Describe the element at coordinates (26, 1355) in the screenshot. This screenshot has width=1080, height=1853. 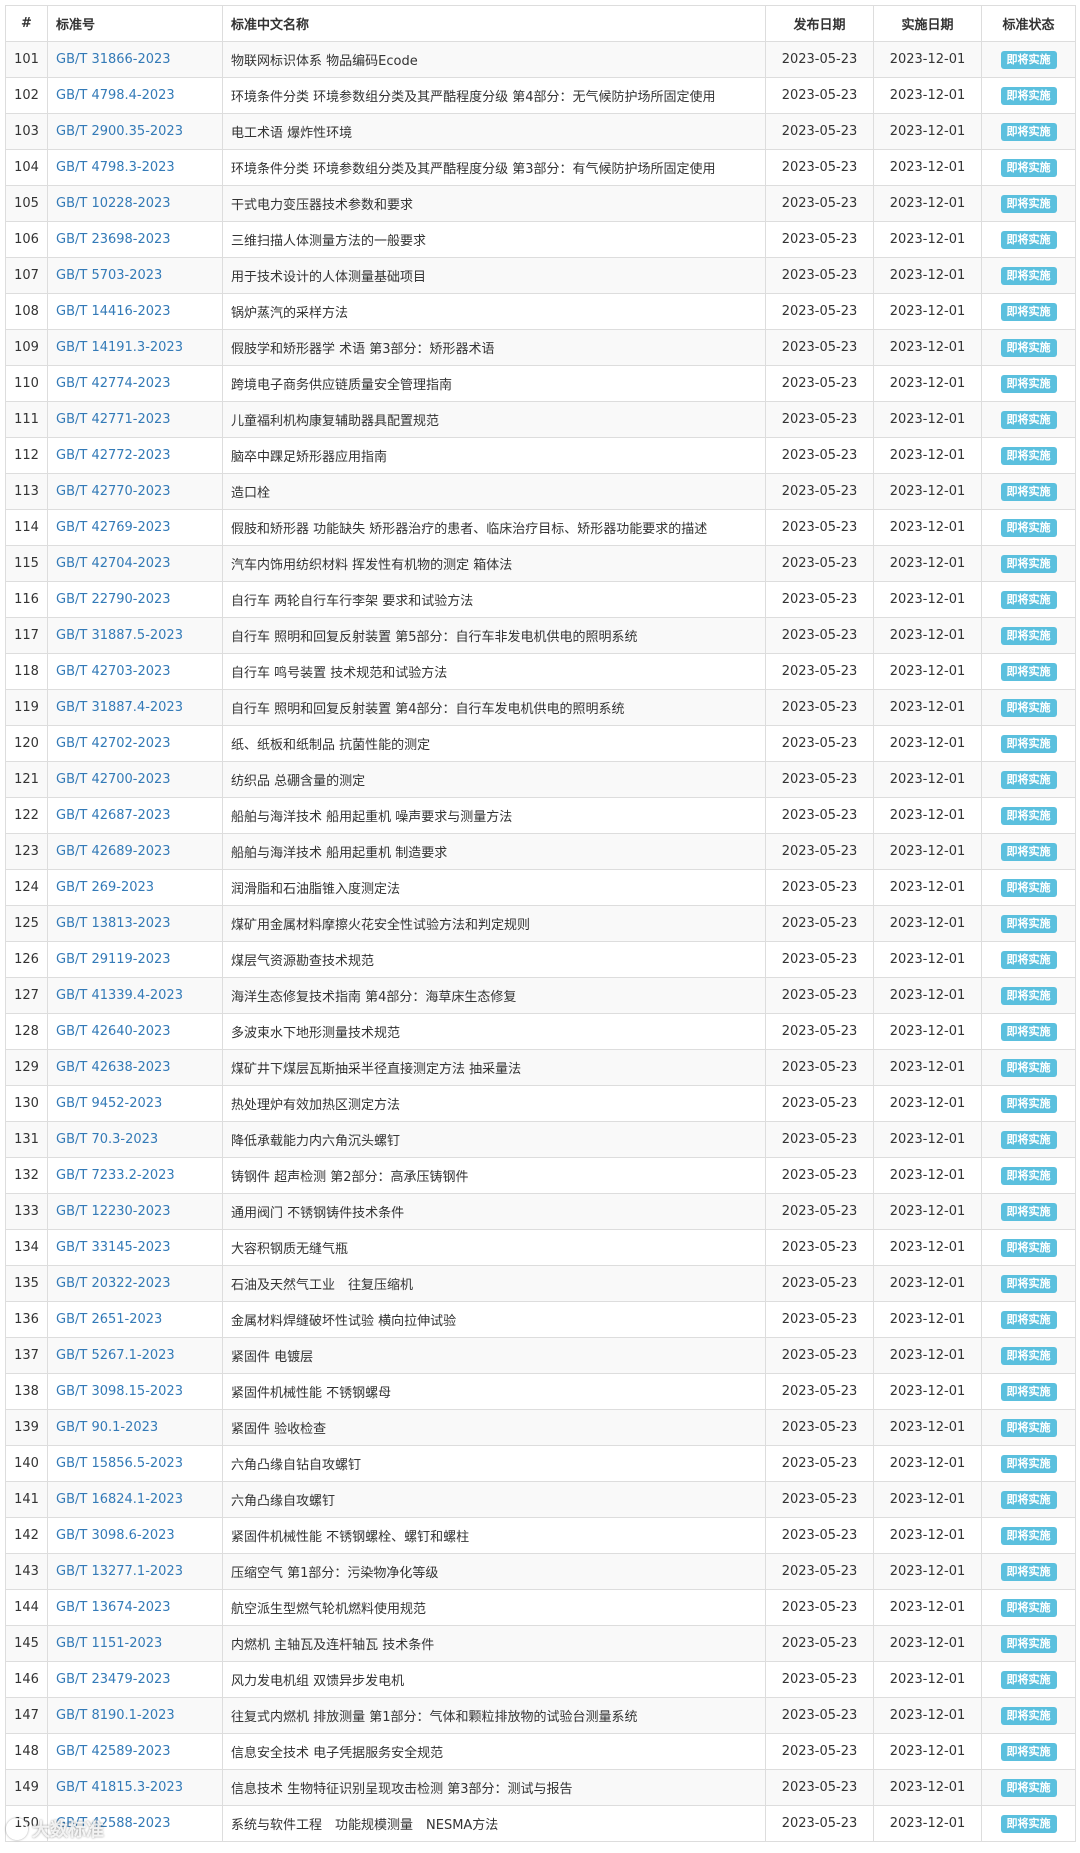
I see `row-num: 137` at that location.